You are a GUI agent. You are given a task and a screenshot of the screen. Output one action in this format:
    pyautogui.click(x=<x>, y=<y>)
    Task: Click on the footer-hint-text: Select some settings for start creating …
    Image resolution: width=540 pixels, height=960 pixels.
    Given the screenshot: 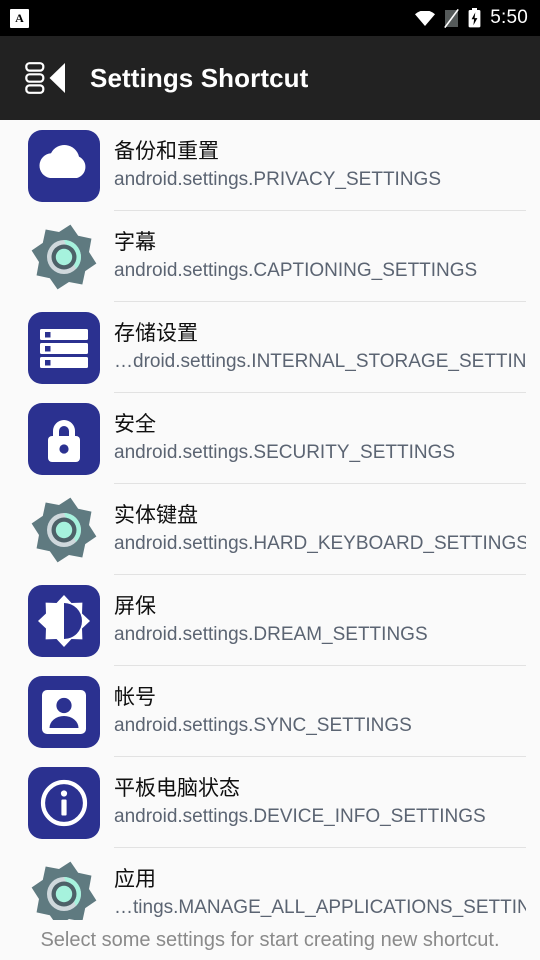 What is the action you would take?
    pyautogui.click(x=270, y=939)
    